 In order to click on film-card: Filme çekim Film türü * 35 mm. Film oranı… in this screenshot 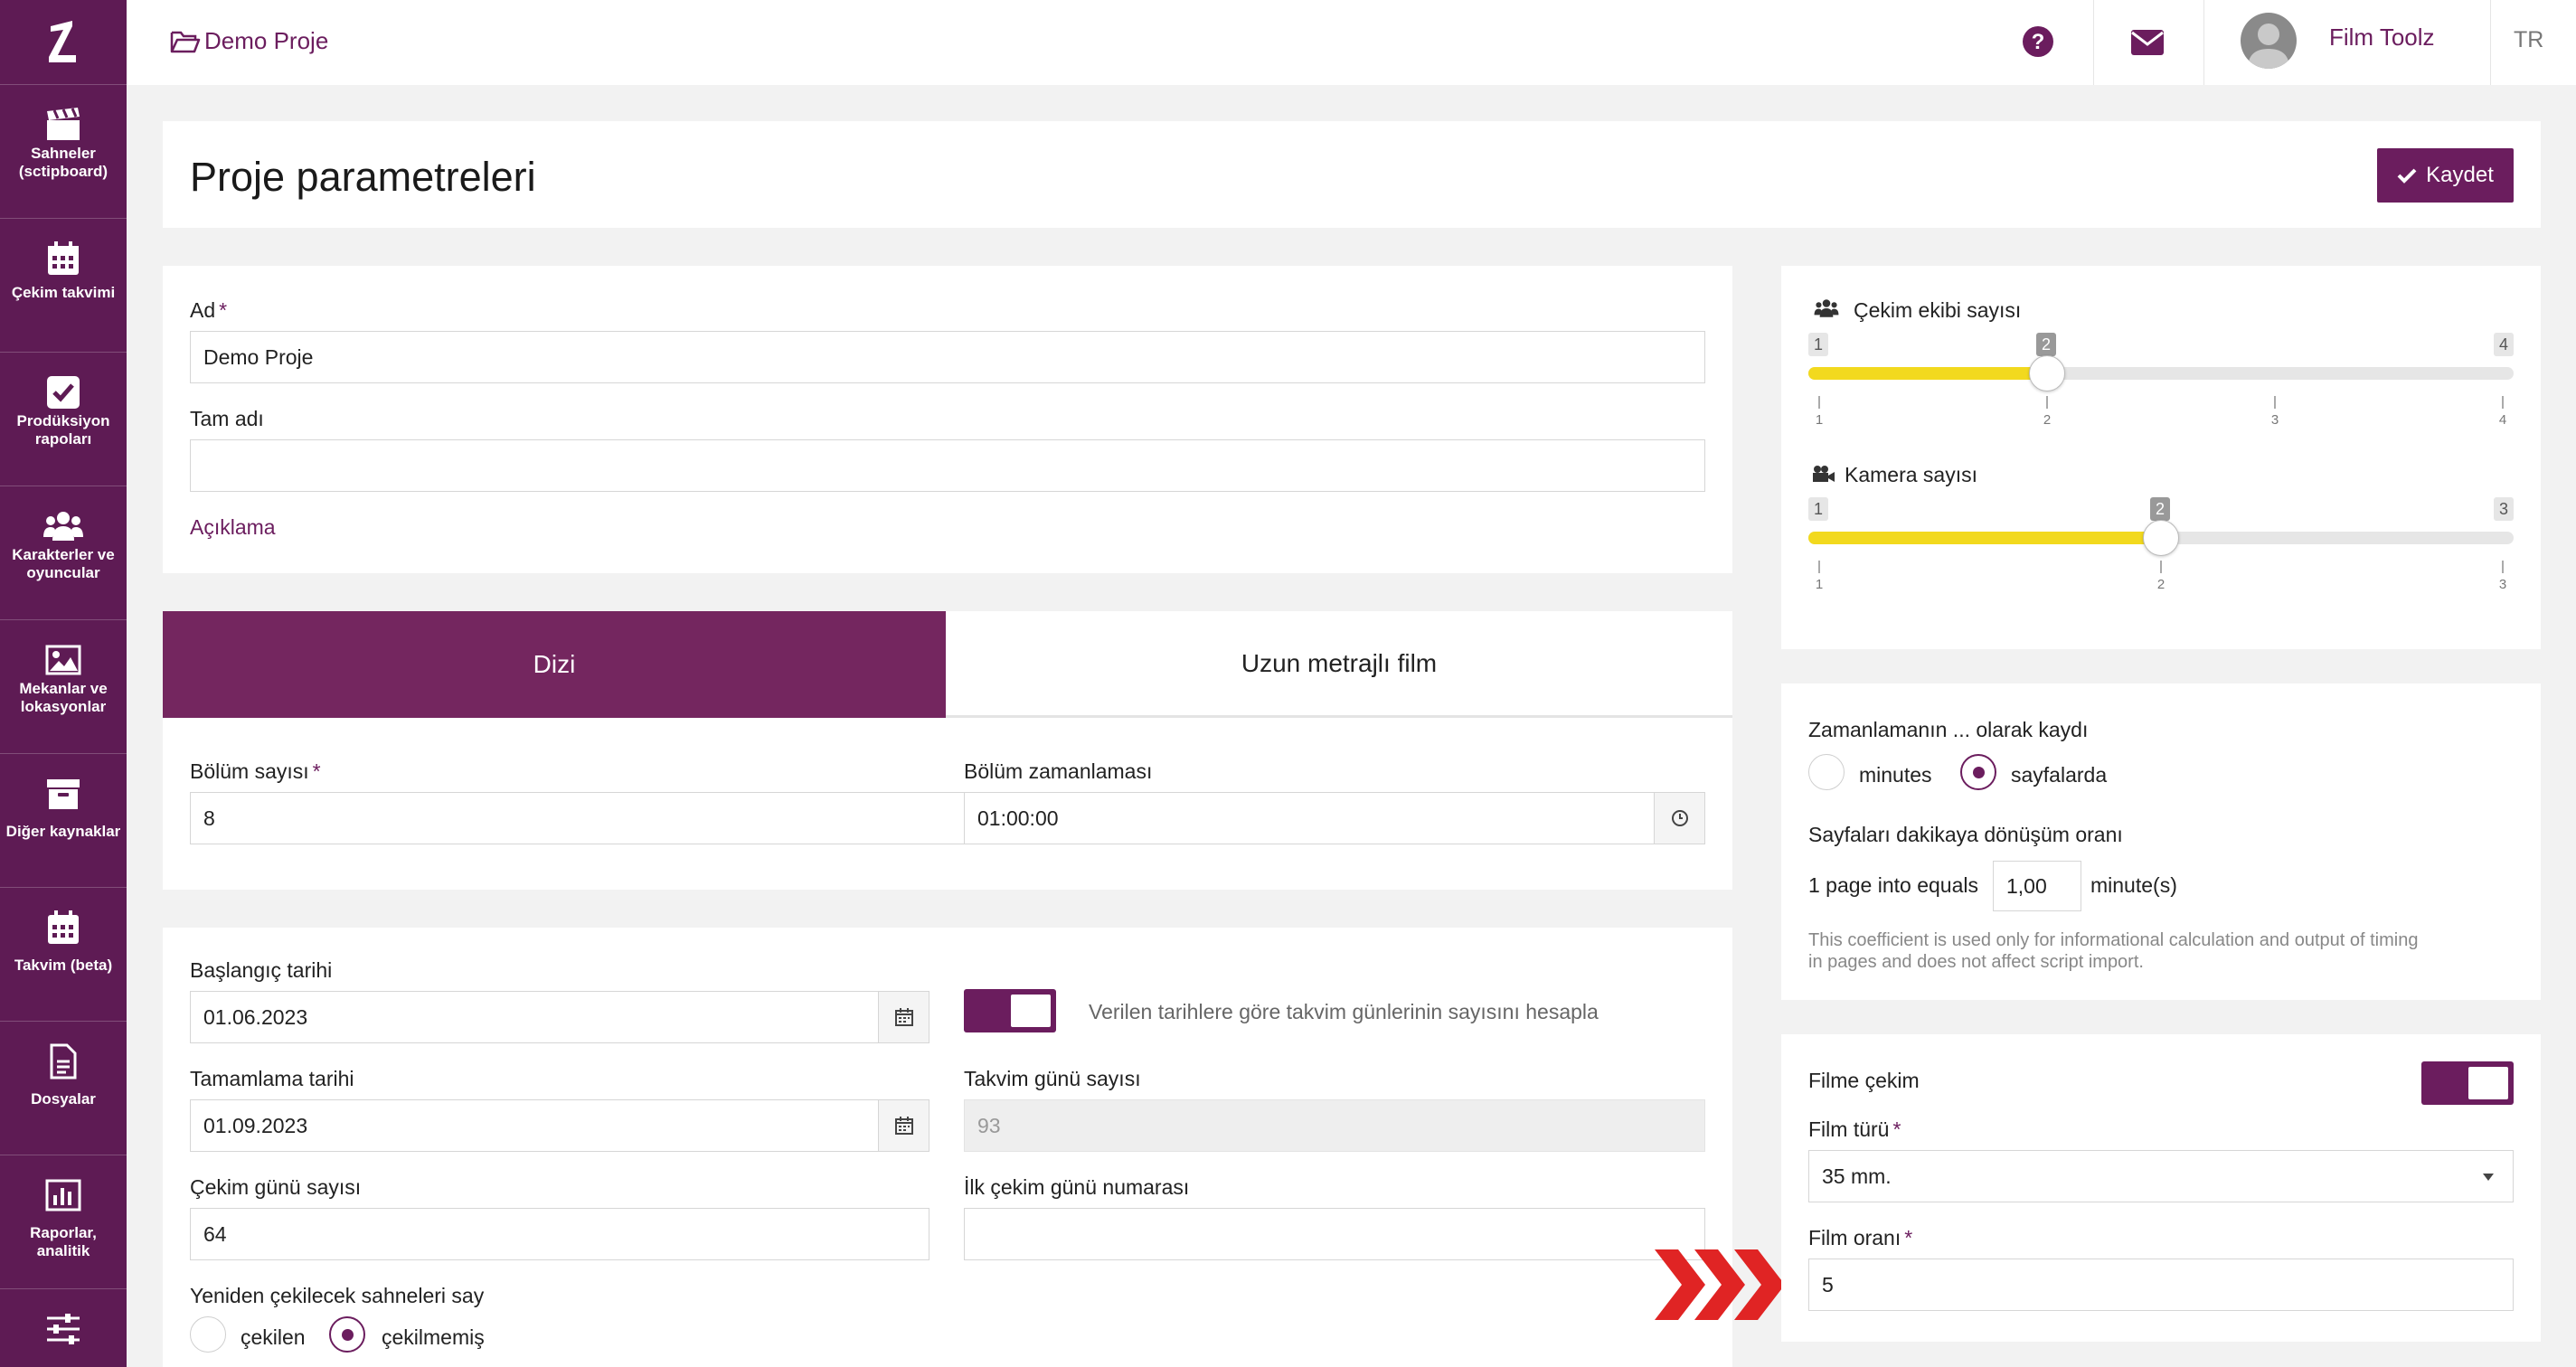, I will do `click(2161, 1188)`.